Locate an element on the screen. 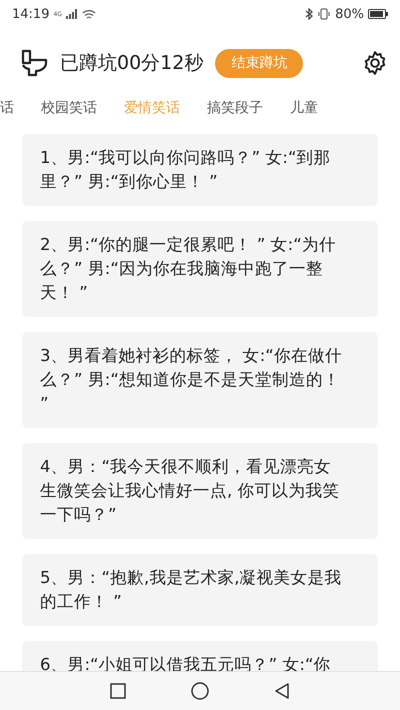 This screenshot has height=710, width=400. battery-icon is located at coordinates (378, 14).